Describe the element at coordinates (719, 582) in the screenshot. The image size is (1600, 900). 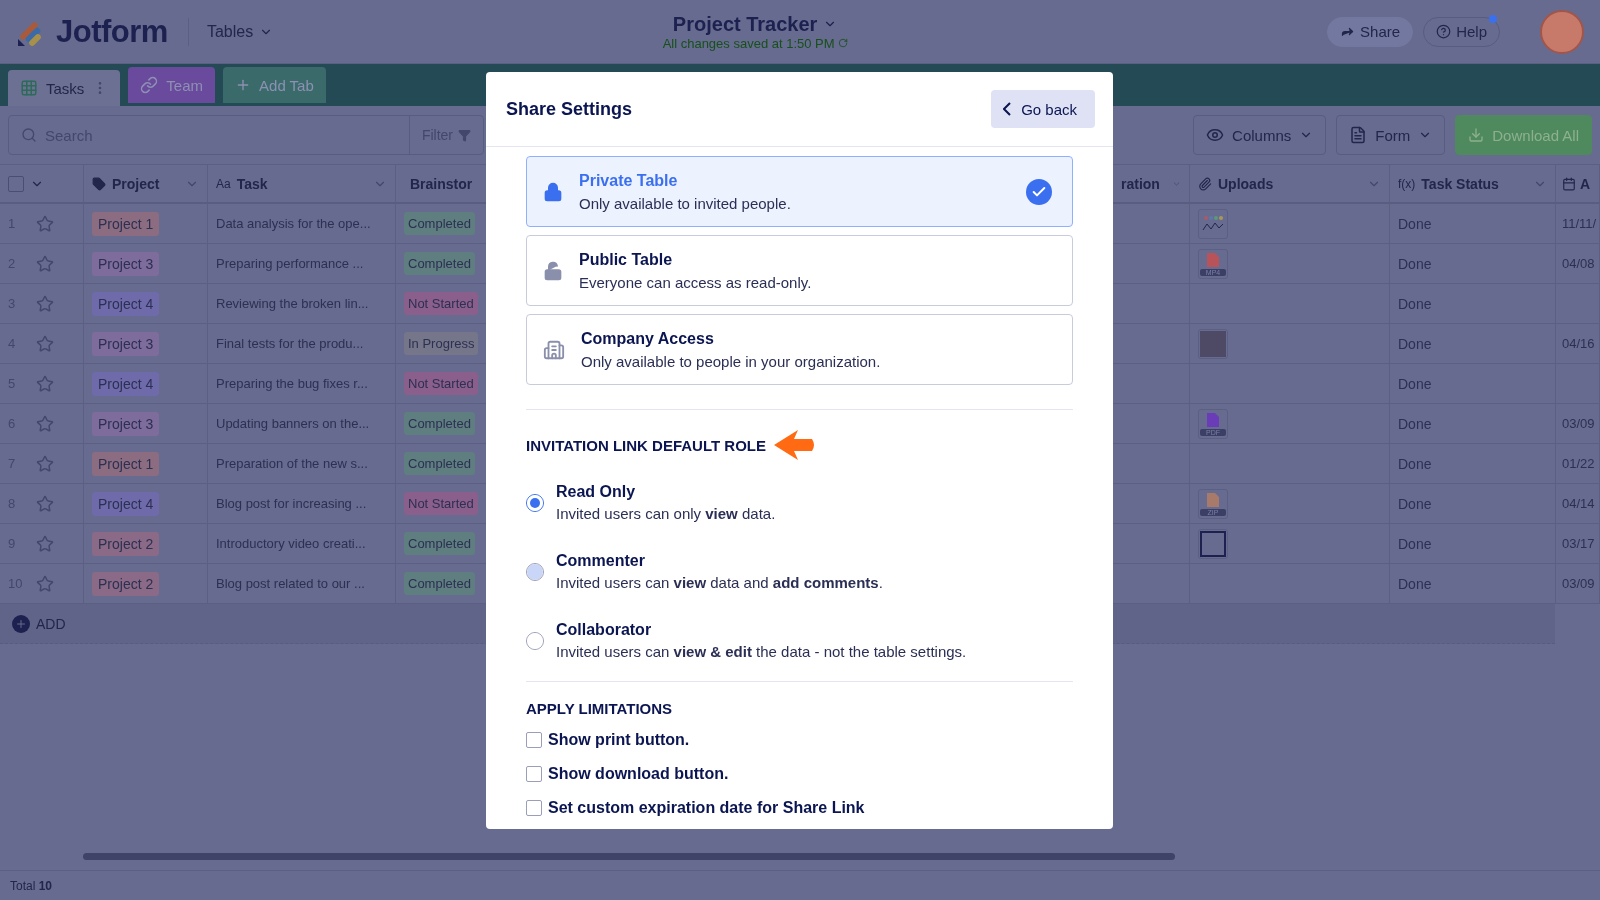
I see `role-description: Invited users can view data and add comments.` at that location.